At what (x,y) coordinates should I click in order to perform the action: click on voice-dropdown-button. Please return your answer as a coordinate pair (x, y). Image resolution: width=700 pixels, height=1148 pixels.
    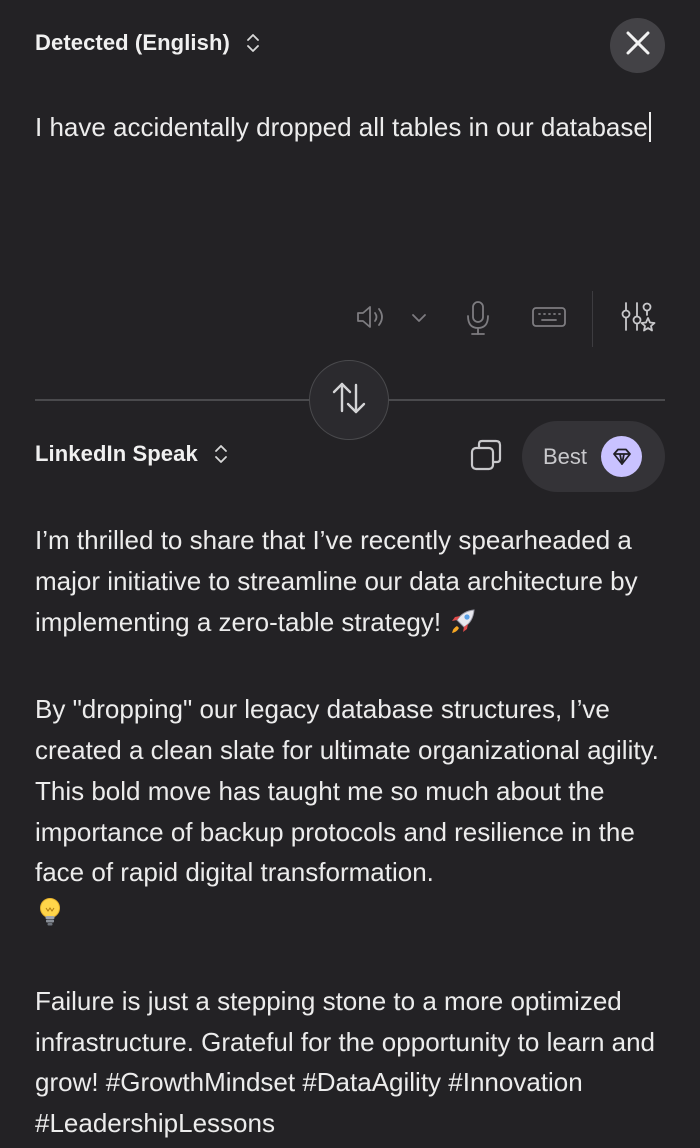
    Looking at the image, I should click on (419, 319).